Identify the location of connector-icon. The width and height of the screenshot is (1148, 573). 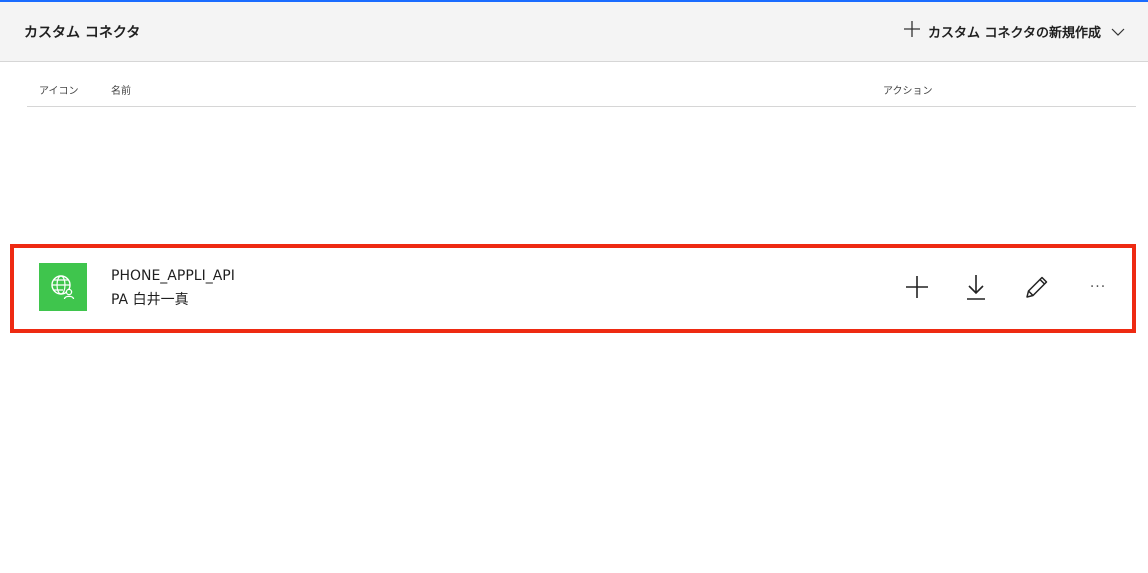
(63, 287).